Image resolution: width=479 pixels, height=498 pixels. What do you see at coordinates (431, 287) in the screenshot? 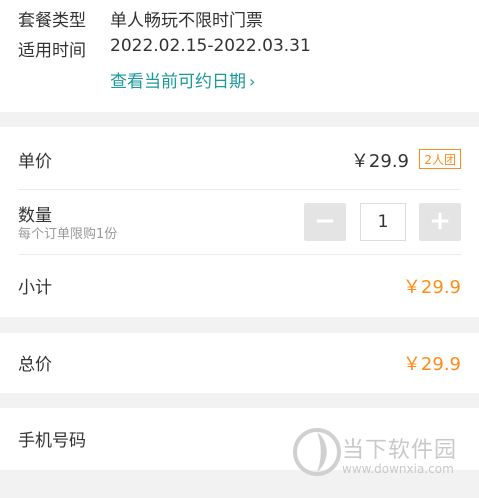
I see `subtotal-value: ￥29.9` at bounding box center [431, 287].